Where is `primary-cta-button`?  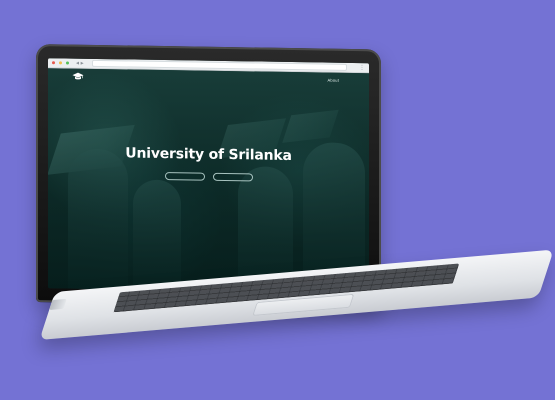 primary-cta-button is located at coordinates (184, 176).